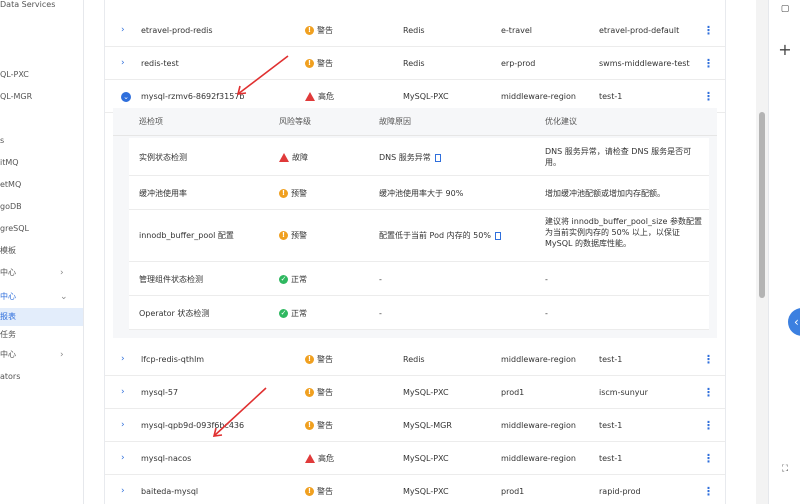 This screenshot has width=800, height=504. Describe the element at coordinates (326, 96) in the screenshot. I see `risk-label: 高危` at that location.